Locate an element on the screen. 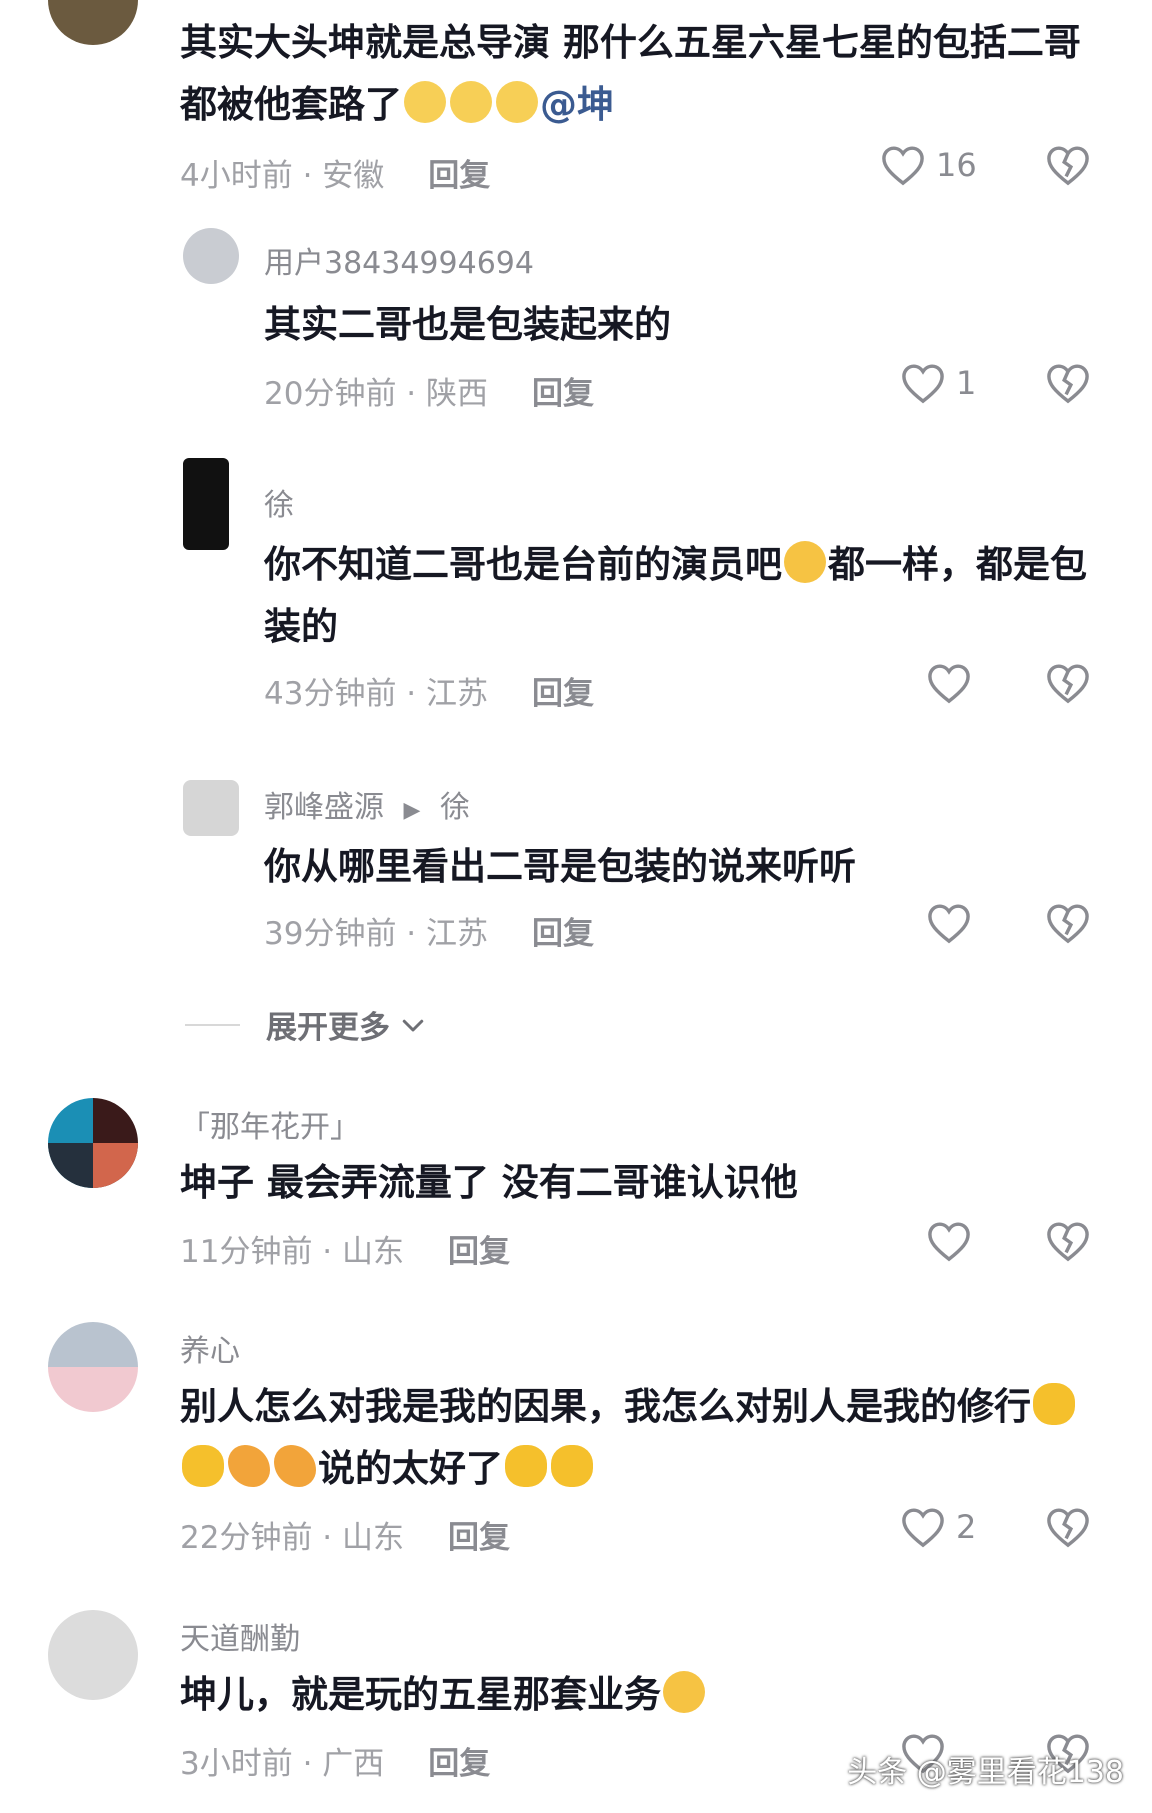 The width and height of the screenshot is (1152, 1813). comment-text: 其实二哥也是包装起来的 is located at coordinates (467, 324).